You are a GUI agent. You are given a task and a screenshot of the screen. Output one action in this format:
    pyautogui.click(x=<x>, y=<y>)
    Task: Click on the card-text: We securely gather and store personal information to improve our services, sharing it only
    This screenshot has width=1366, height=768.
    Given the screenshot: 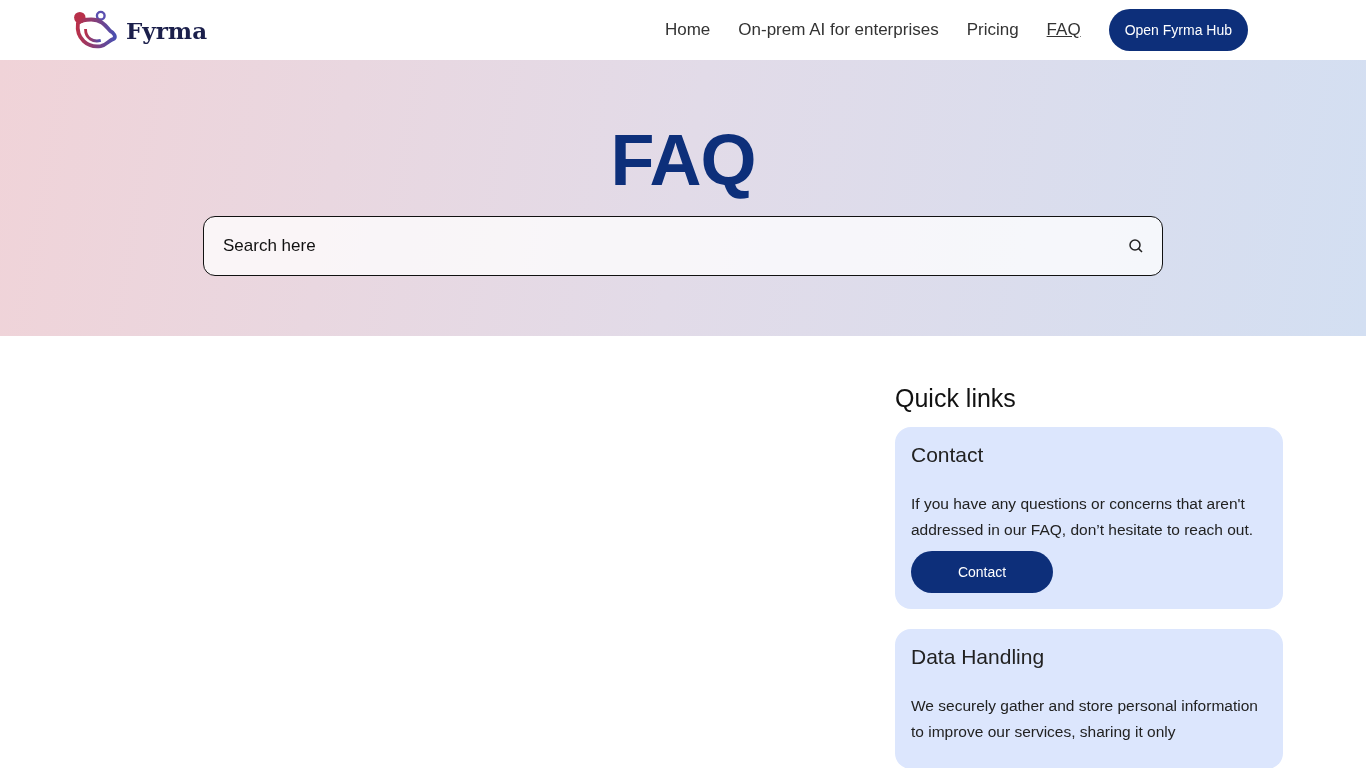 What is the action you would take?
    pyautogui.click(x=1085, y=719)
    